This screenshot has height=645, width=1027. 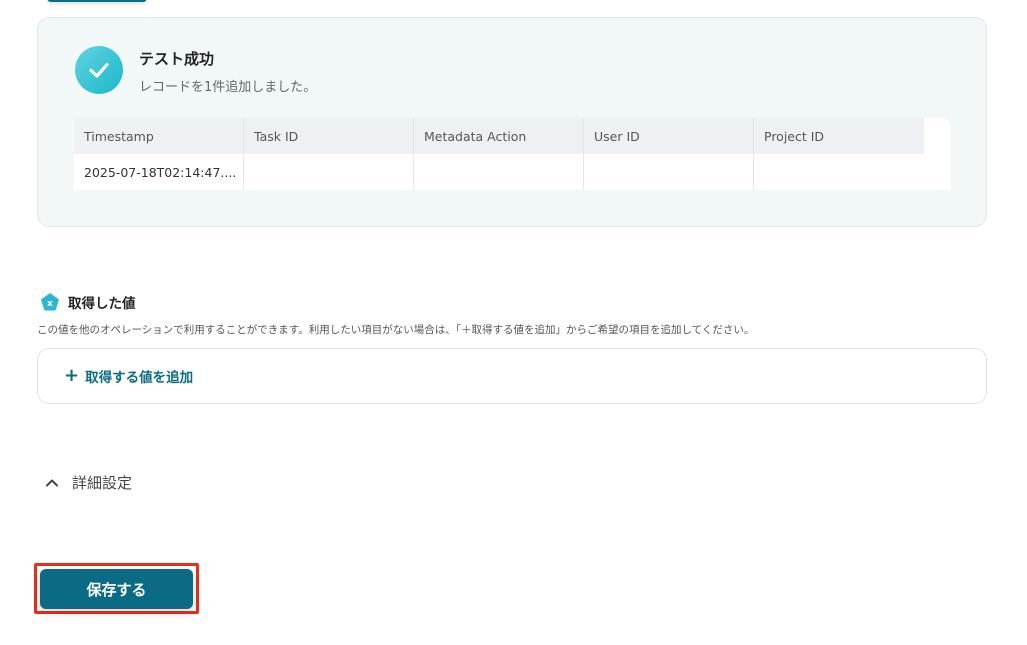 I want to click on save-button: 保存する, so click(x=116, y=589).